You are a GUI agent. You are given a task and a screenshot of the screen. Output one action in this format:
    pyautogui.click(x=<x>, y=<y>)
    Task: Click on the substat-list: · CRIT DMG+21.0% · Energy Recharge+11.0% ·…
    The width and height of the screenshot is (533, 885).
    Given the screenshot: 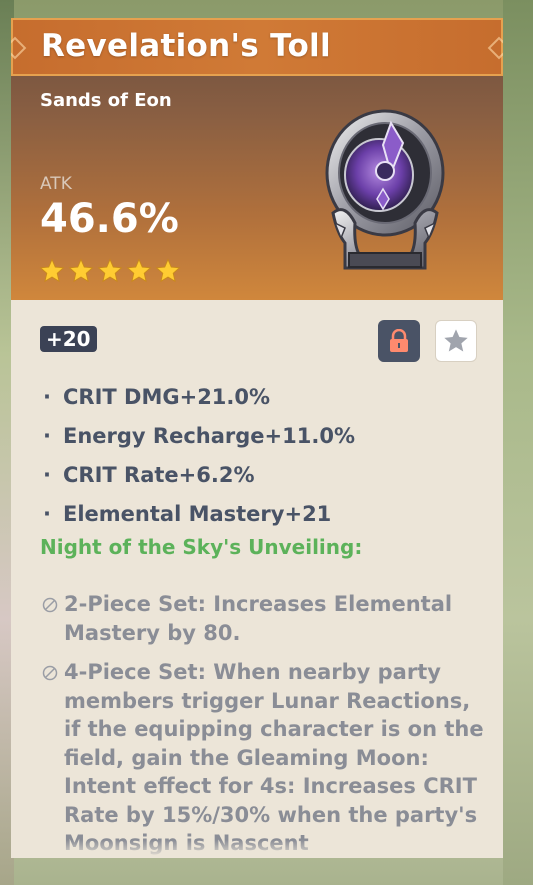 What is the action you would take?
    pyautogui.click(x=199, y=456)
    